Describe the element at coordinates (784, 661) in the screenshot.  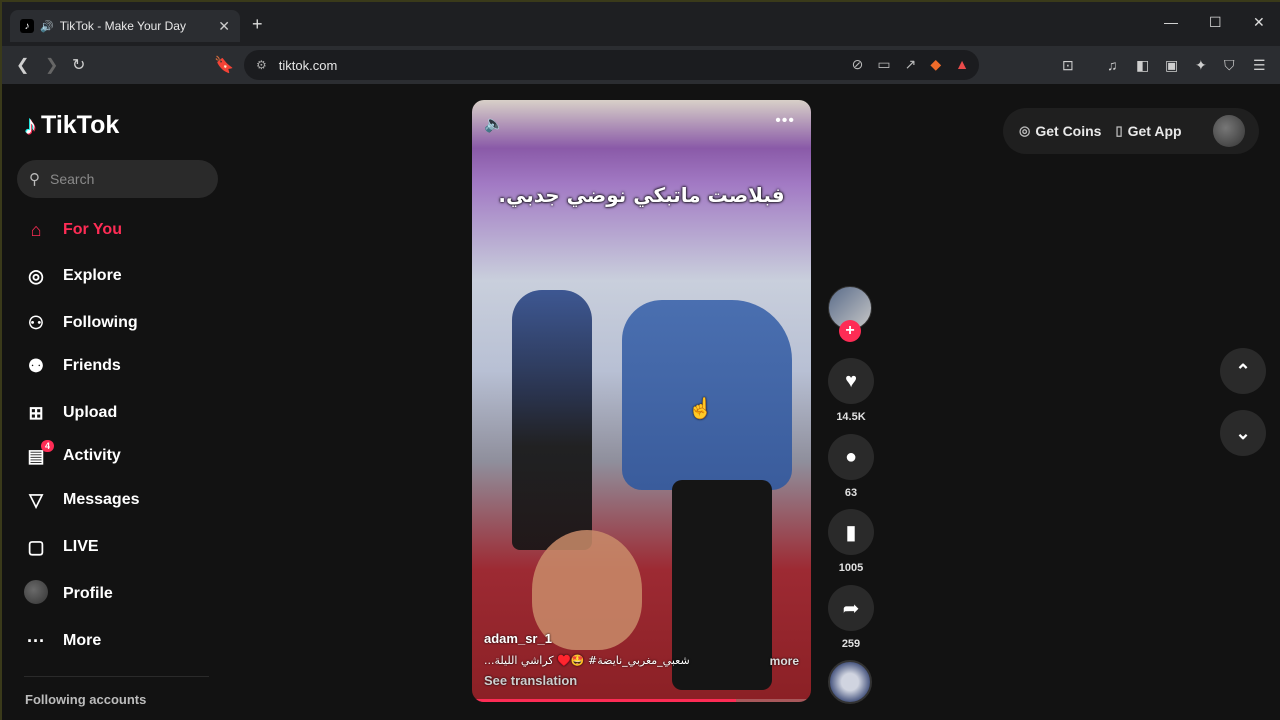
I see `more-link: more` at that location.